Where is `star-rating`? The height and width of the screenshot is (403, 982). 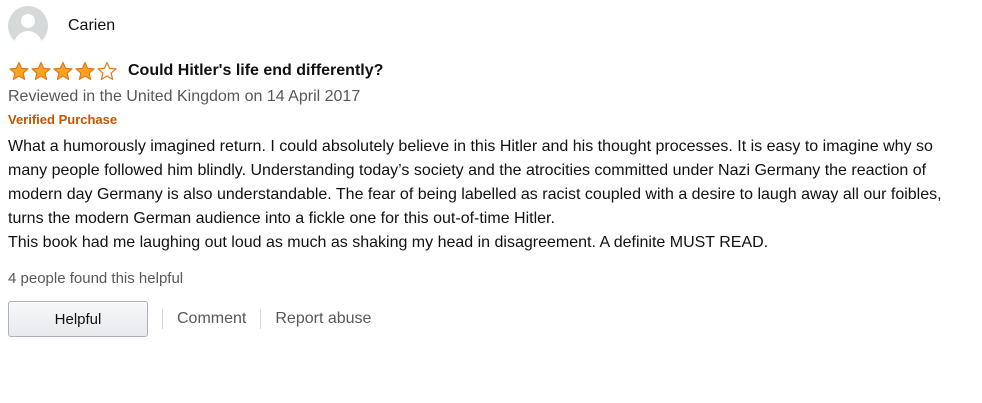
star-rating is located at coordinates (63, 71).